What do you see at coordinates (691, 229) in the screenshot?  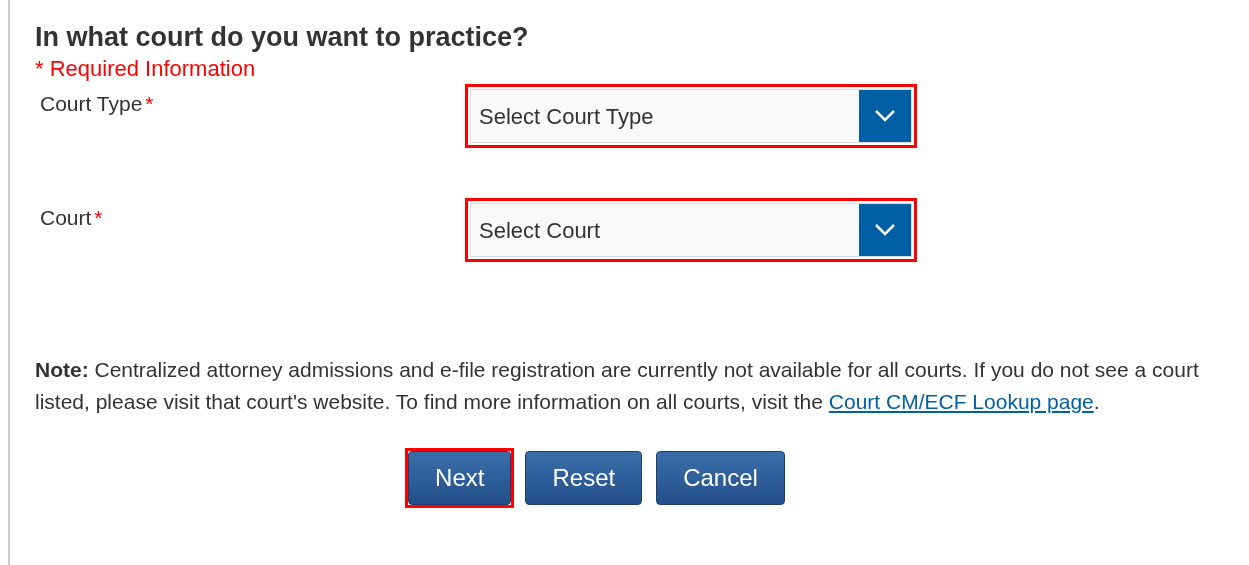 I see `select-dropdown: Select Court` at bounding box center [691, 229].